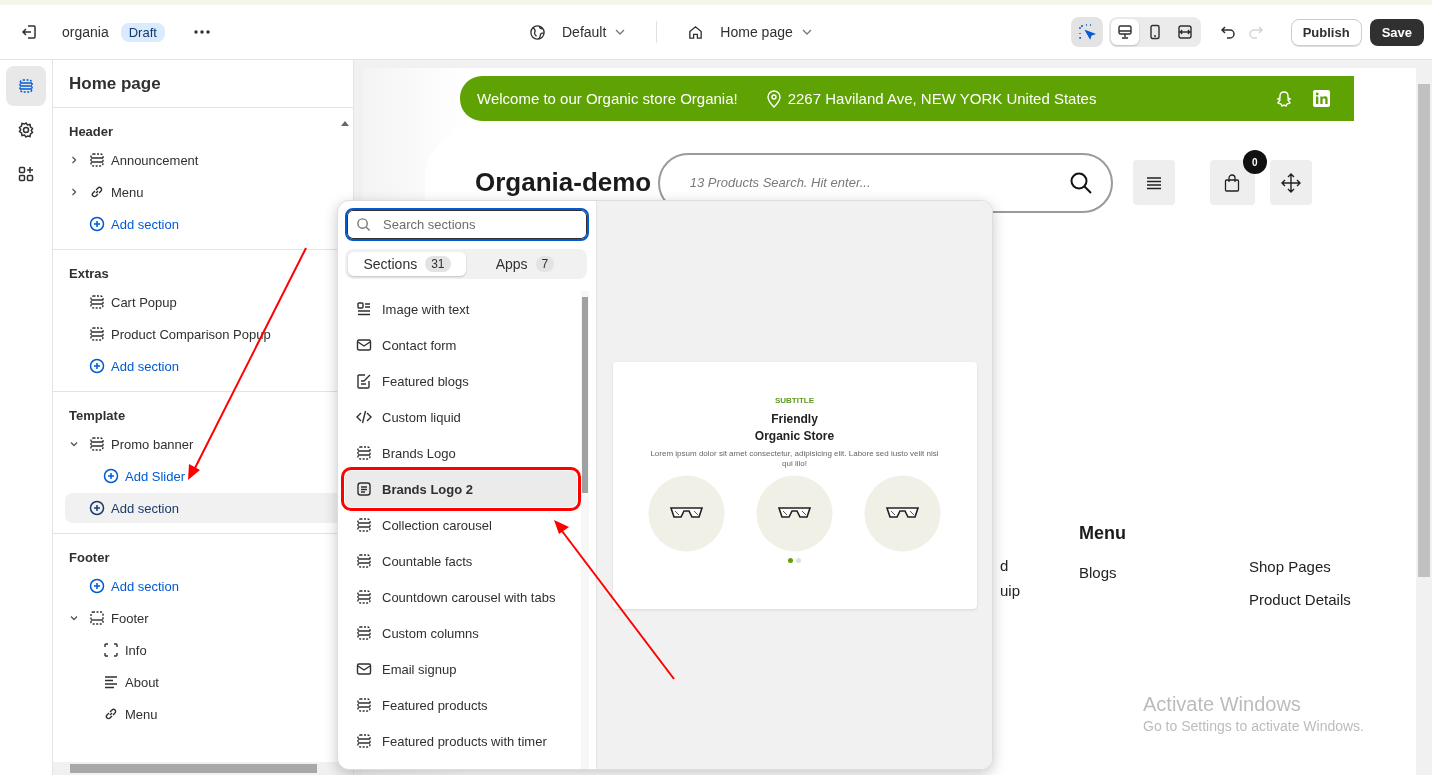 The height and width of the screenshot is (775, 1432). Describe the element at coordinates (1300, 566) in the screenshot. I see `footer-link: Shop Pages` at that location.